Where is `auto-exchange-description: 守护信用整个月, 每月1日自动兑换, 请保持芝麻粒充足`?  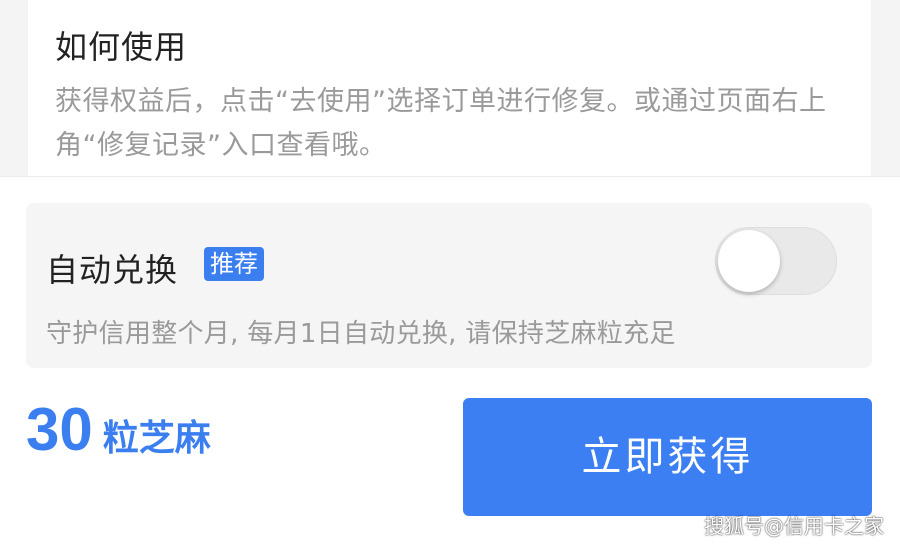 auto-exchange-description: 守护信用整个月, 每月1日自动兑换, 请保持芝麻粒充足 is located at coordinates (361, 334).